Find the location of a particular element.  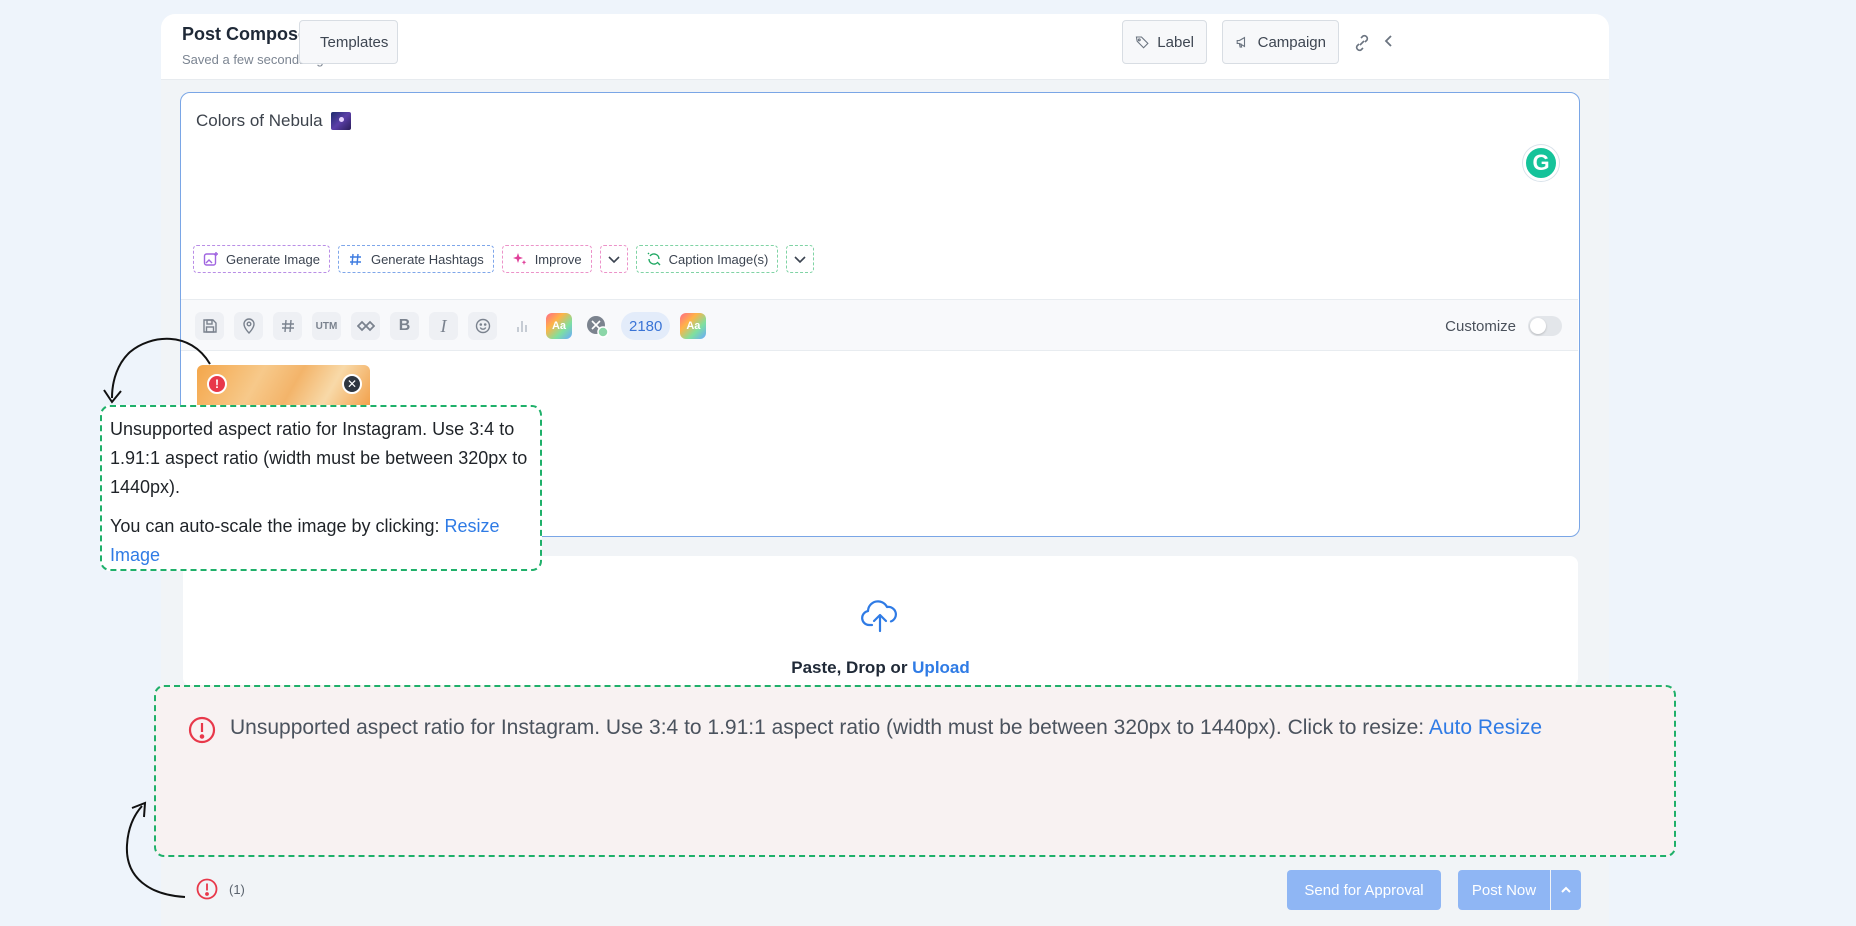

grammarly-icon: G is located at coordinates (1541, 163).